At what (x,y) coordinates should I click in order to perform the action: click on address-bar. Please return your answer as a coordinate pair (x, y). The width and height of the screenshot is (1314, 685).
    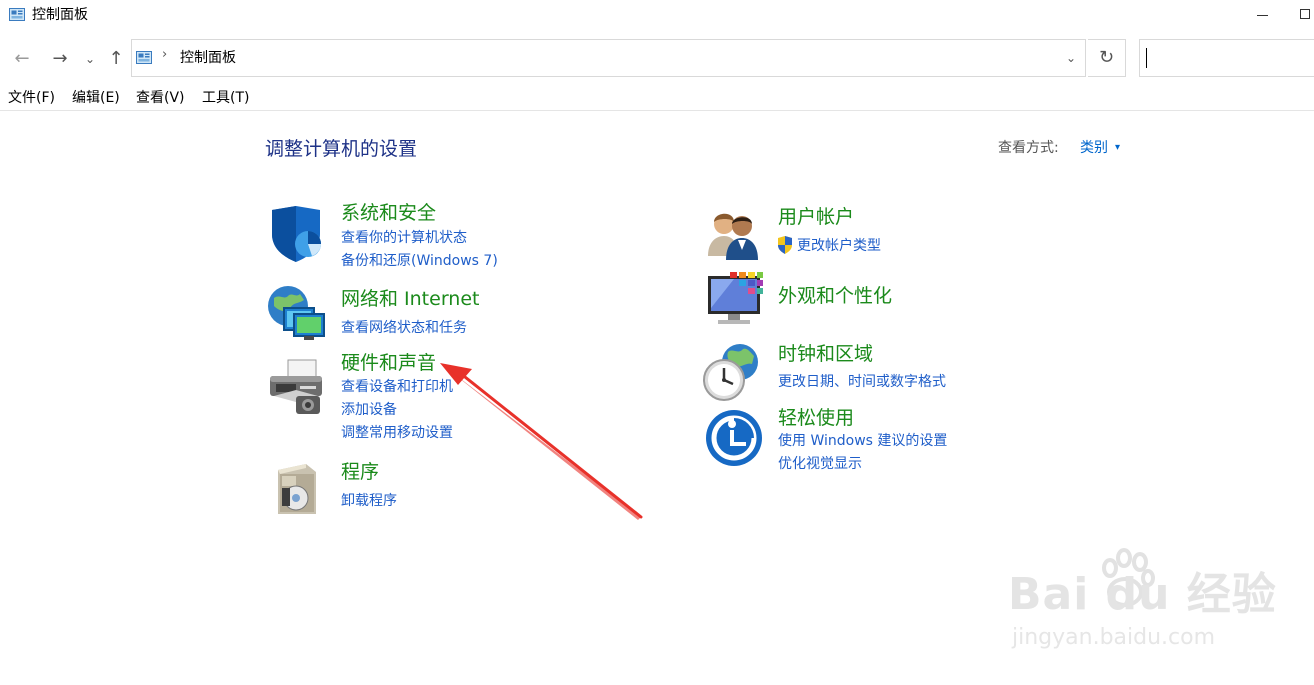
    Looking at the image, I should click on (608, 58).